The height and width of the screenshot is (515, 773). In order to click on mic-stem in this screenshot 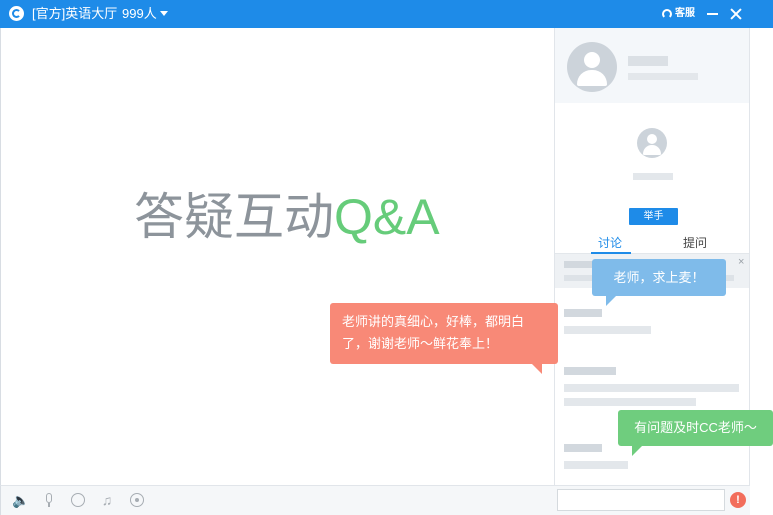, I will do `click(49, 505)`.